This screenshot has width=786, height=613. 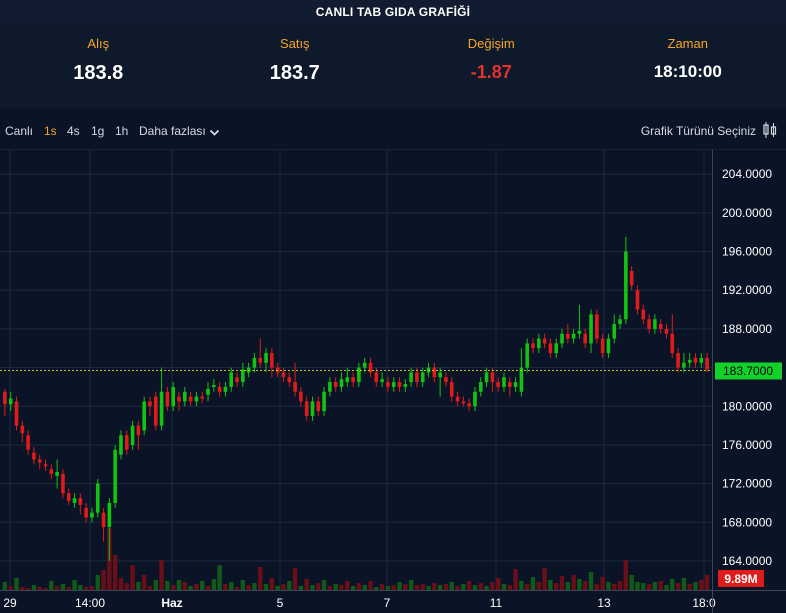 I want to click on live-button: Canlı, so click(x=19, y=131).